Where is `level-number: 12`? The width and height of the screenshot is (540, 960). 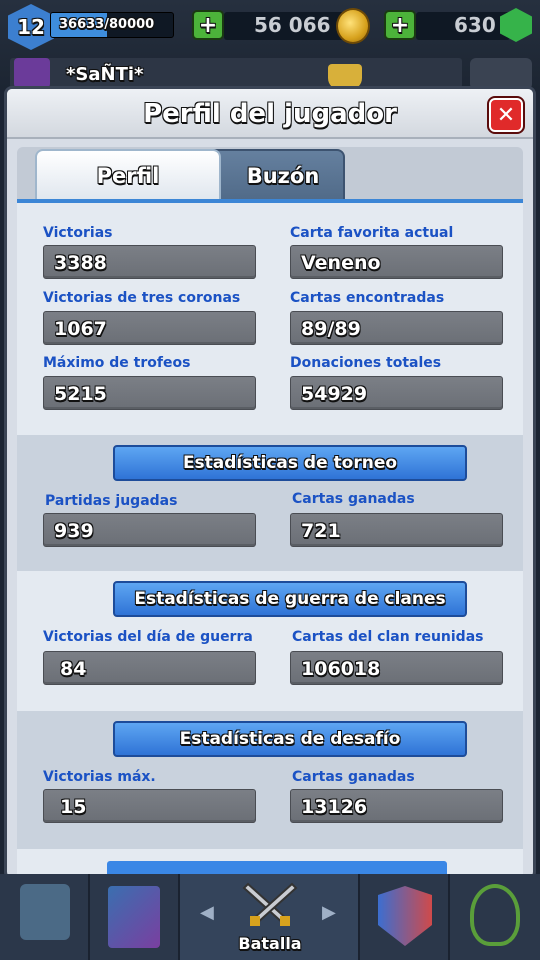
level-number: 12 is located at coordinates (31, 27).